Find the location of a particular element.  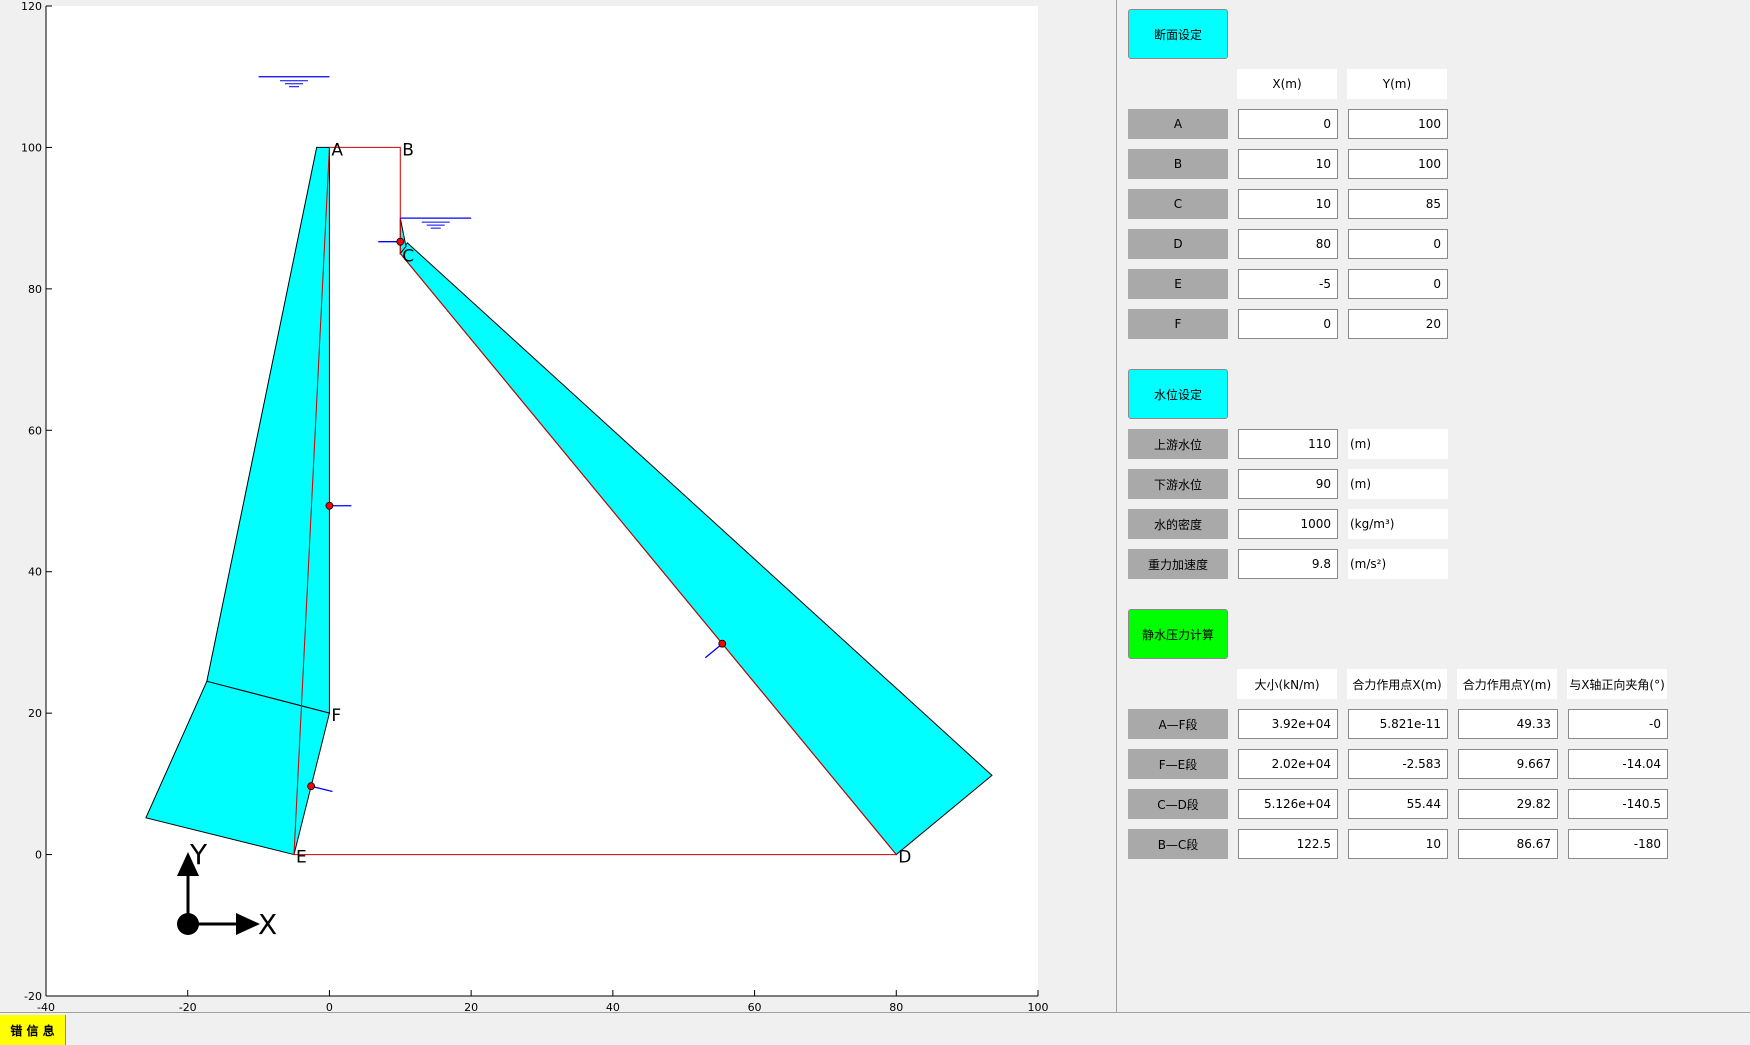

segment-label-fe: F—E段 is located at coordinates (1178, 764).